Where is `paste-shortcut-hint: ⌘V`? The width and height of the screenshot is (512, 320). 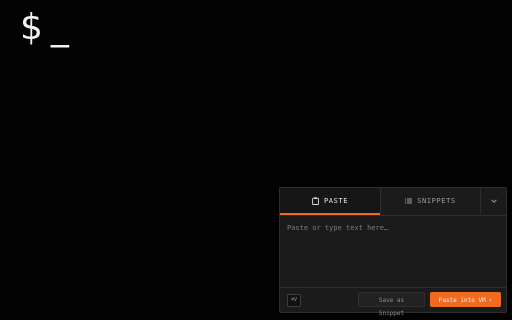 paste-shortcut-hint: ⌘V is located at coordinates (294, 300).